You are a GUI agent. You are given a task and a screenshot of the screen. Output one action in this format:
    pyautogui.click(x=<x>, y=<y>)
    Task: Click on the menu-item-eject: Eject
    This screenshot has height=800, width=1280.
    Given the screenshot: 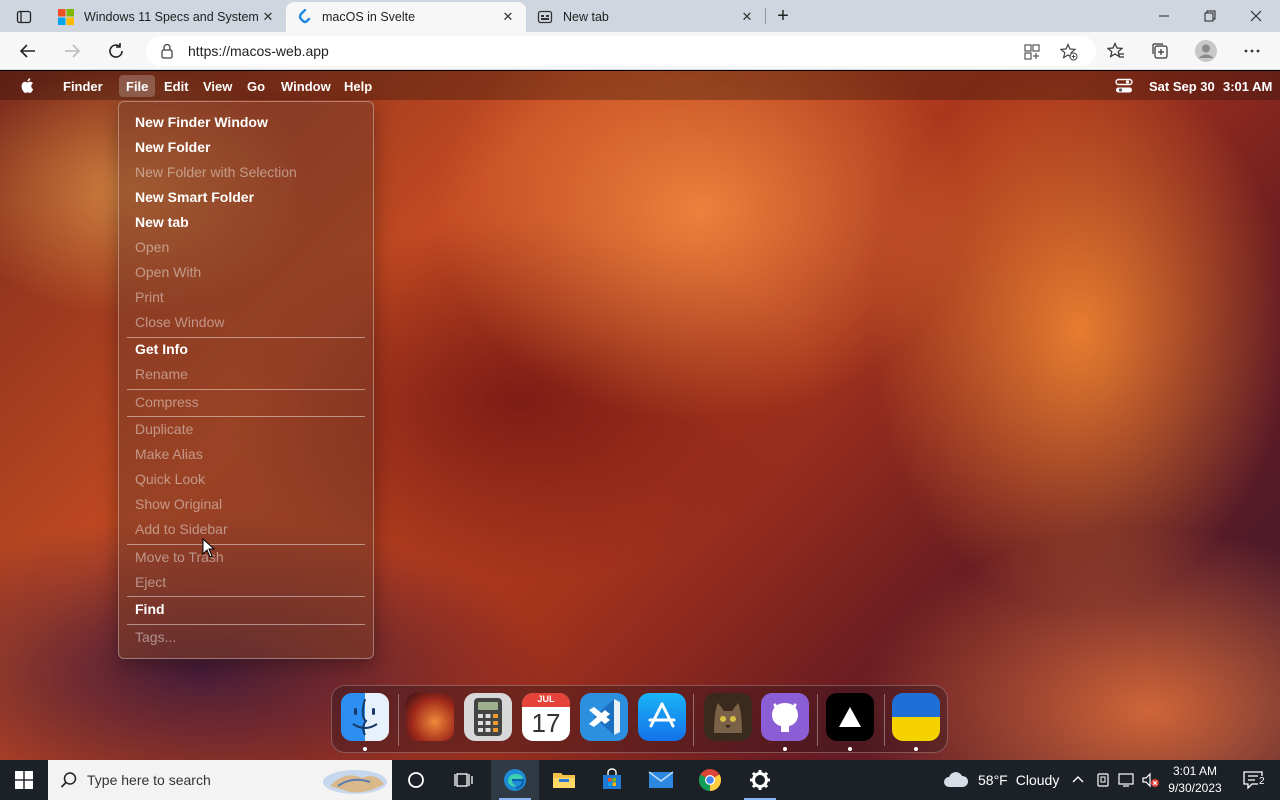 What is the action you would take?
    pyautogui.click(x=151, y=582)
    